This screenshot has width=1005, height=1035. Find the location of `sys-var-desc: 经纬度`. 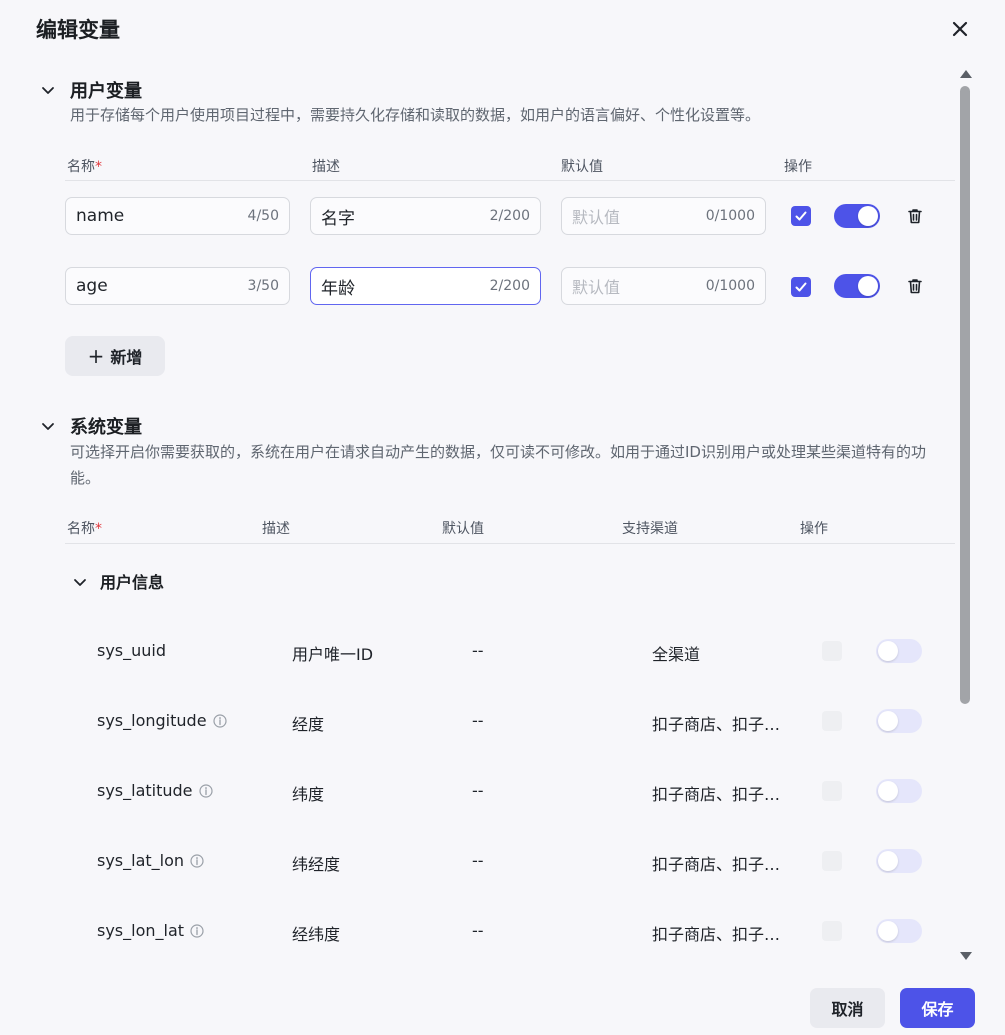

sys-var-desc: 经纬度 is located at coordinates (316, 934).